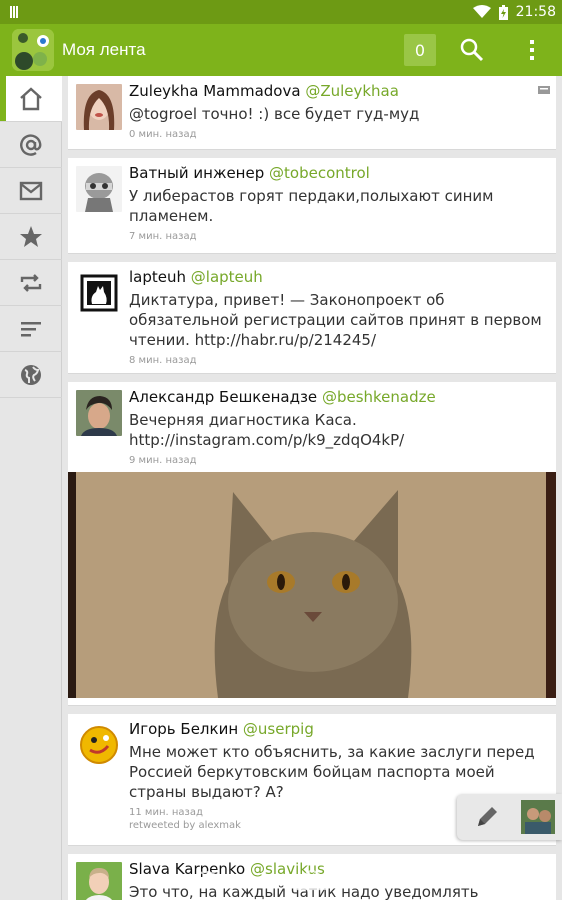  I want to click on author-line: Ватный инженер @tobecontrol, so click(338, 173).